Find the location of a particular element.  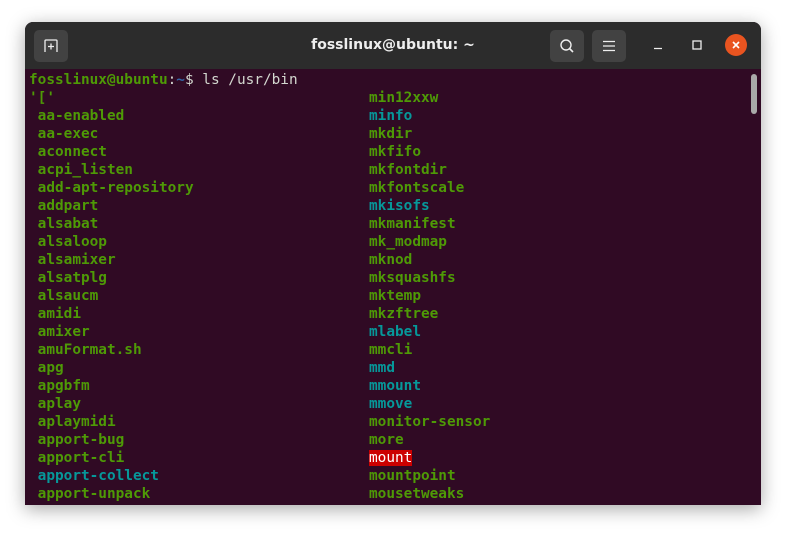

file-entry: amidi is located at coordinates (55, 314).